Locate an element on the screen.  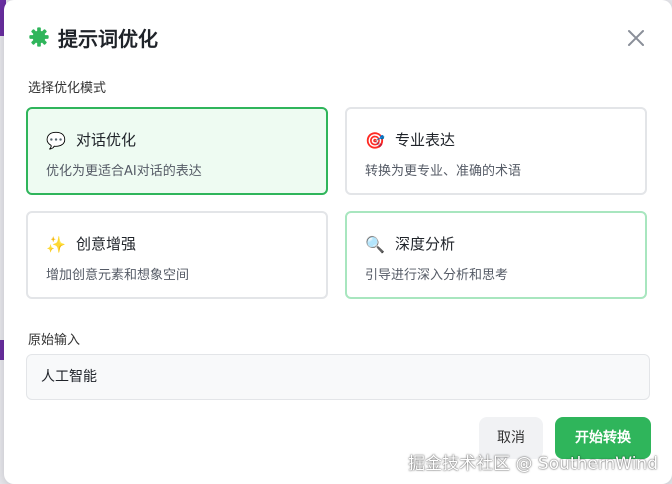
input-section-label: 原始输入 is located at coordinates (54, 340).